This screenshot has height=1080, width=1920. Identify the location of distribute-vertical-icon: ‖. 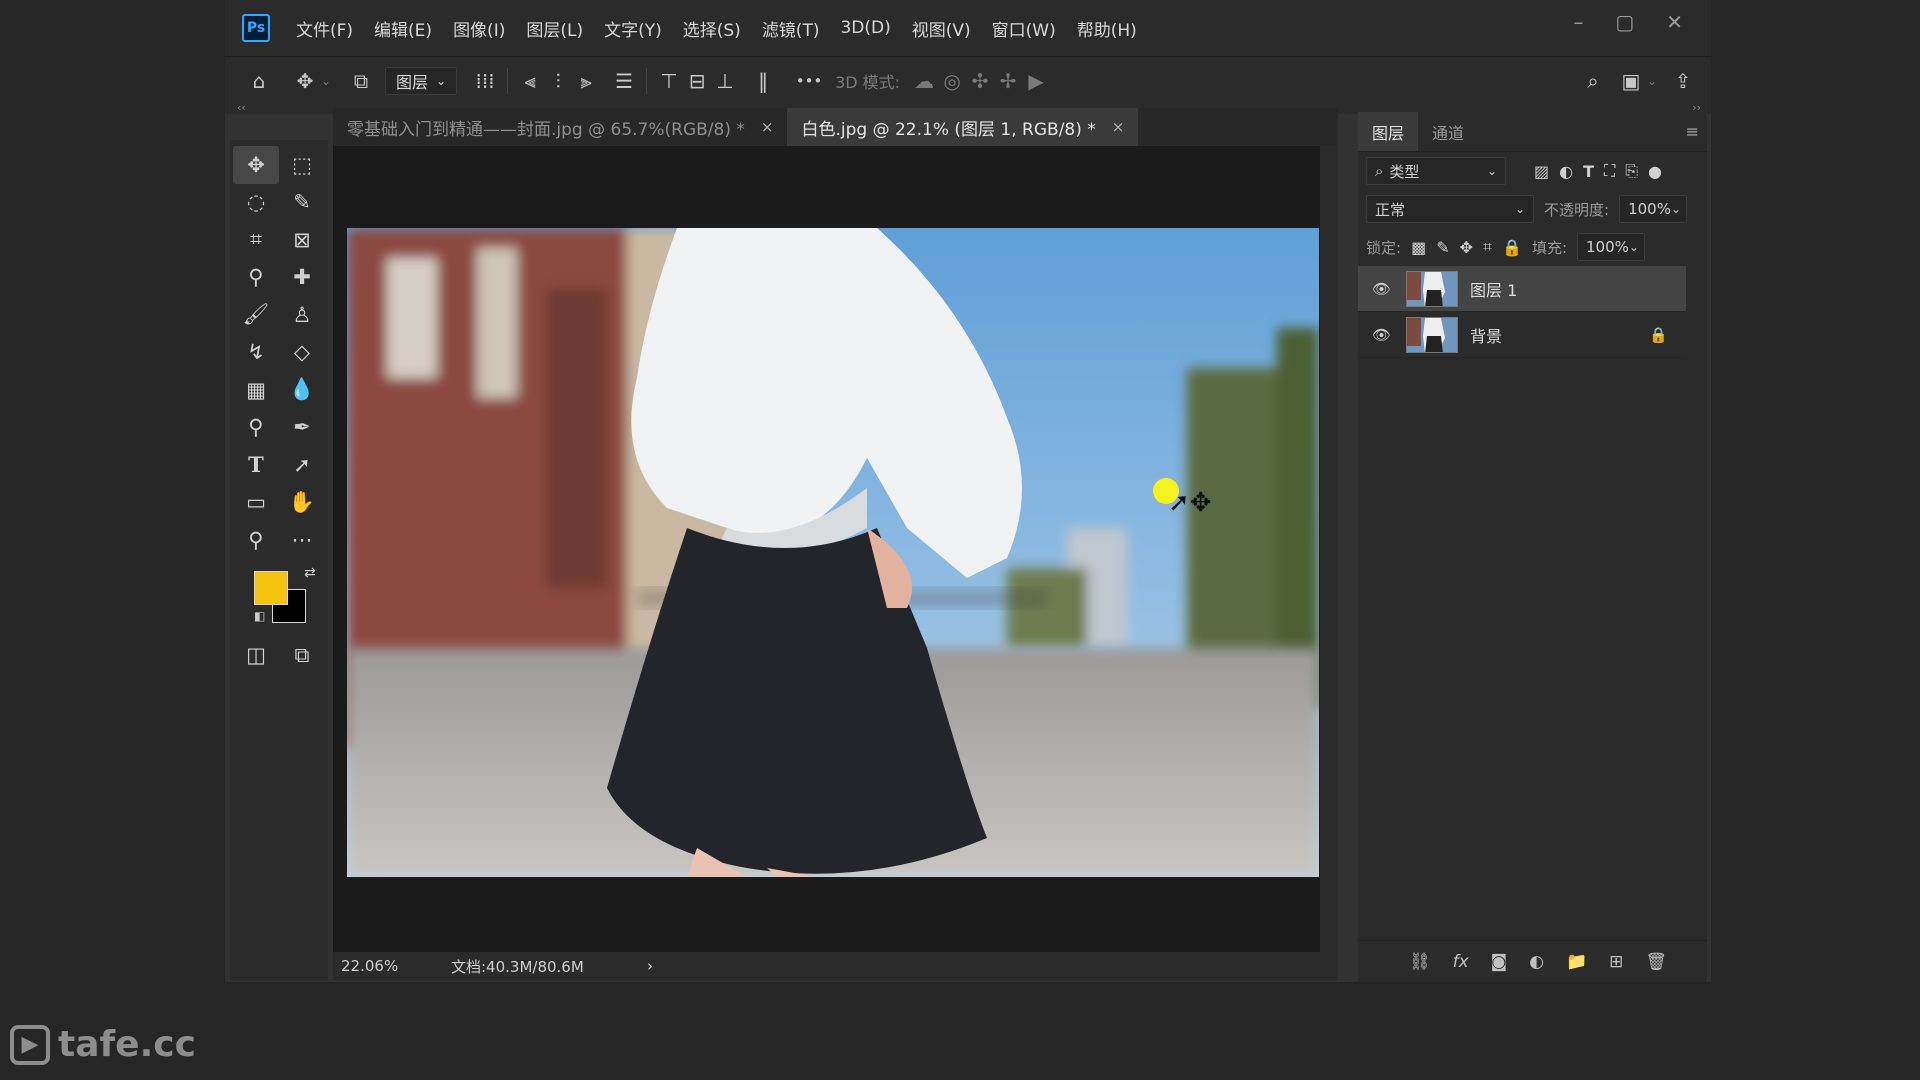
(763, 81).